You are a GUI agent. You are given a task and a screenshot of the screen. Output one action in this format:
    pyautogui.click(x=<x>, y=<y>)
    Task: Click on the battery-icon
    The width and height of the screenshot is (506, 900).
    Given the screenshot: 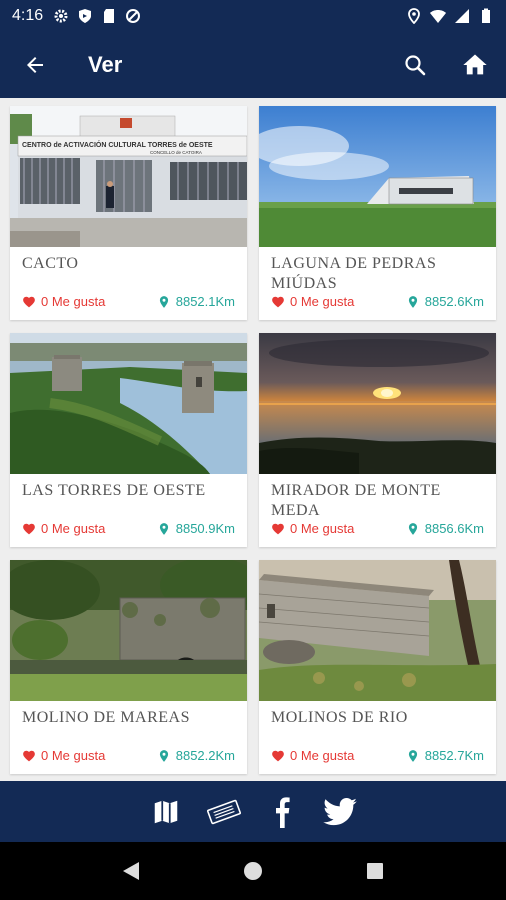 What is the action you would take?
    pyautogui.click(x=486, y=16)
    